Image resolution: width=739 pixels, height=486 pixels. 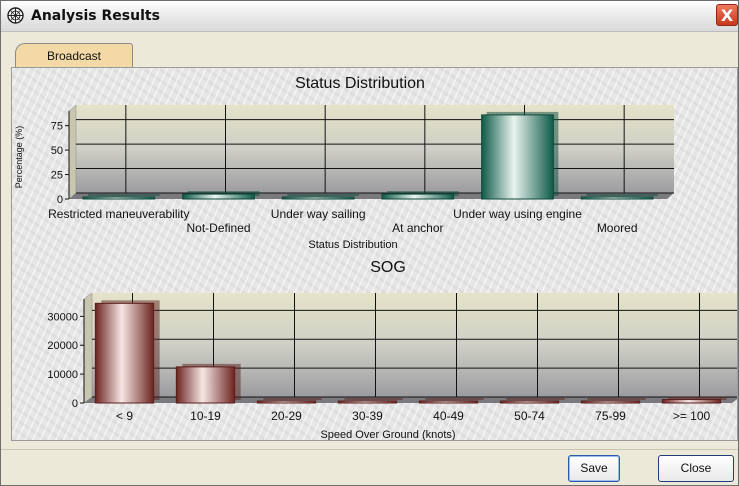 I want to click on x-category-label: 50-74, so click(x=529, y=416).